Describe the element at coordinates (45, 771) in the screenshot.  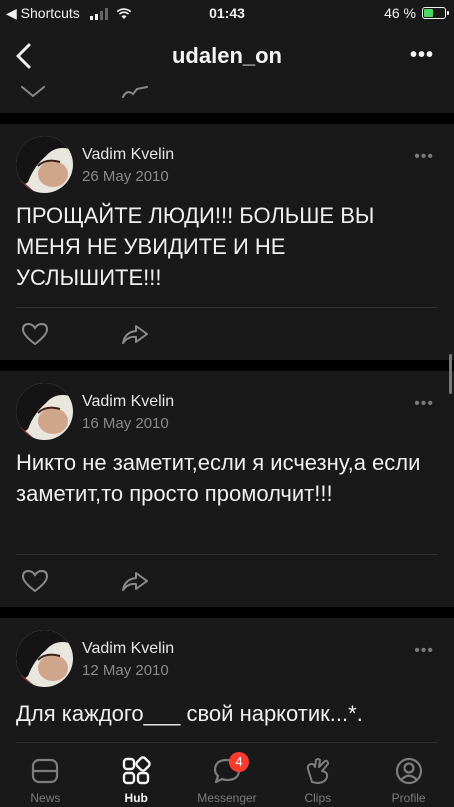
I see `news-icon` at that location.